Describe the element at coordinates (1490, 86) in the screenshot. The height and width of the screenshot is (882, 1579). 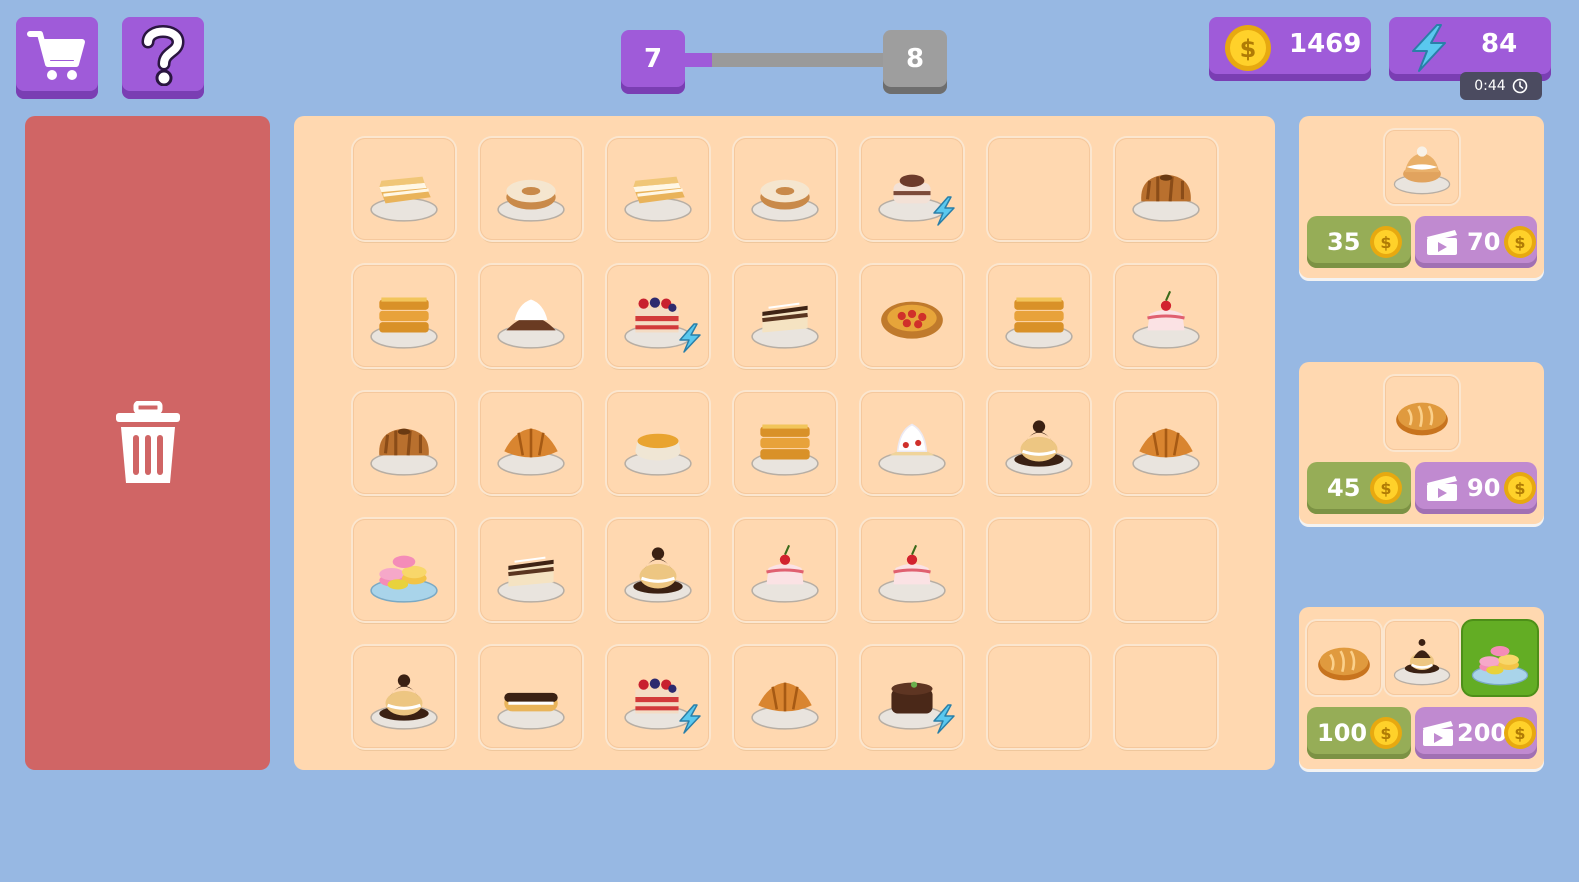
I see `energy-timer-text: 0:44` at that location.